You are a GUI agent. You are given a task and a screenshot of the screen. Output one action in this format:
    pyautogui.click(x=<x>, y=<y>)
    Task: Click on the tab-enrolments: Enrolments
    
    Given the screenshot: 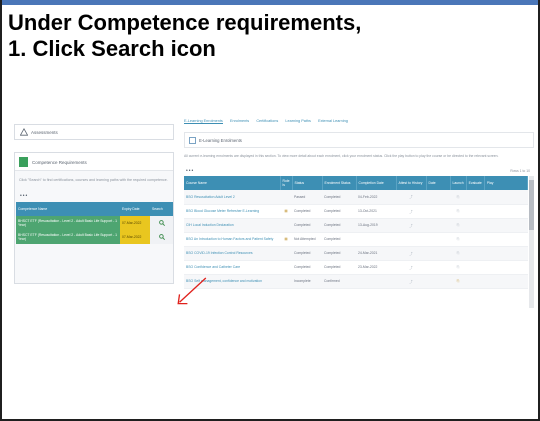 What is the action you would take?
    pyautogui.click(x=239, y=121)
    